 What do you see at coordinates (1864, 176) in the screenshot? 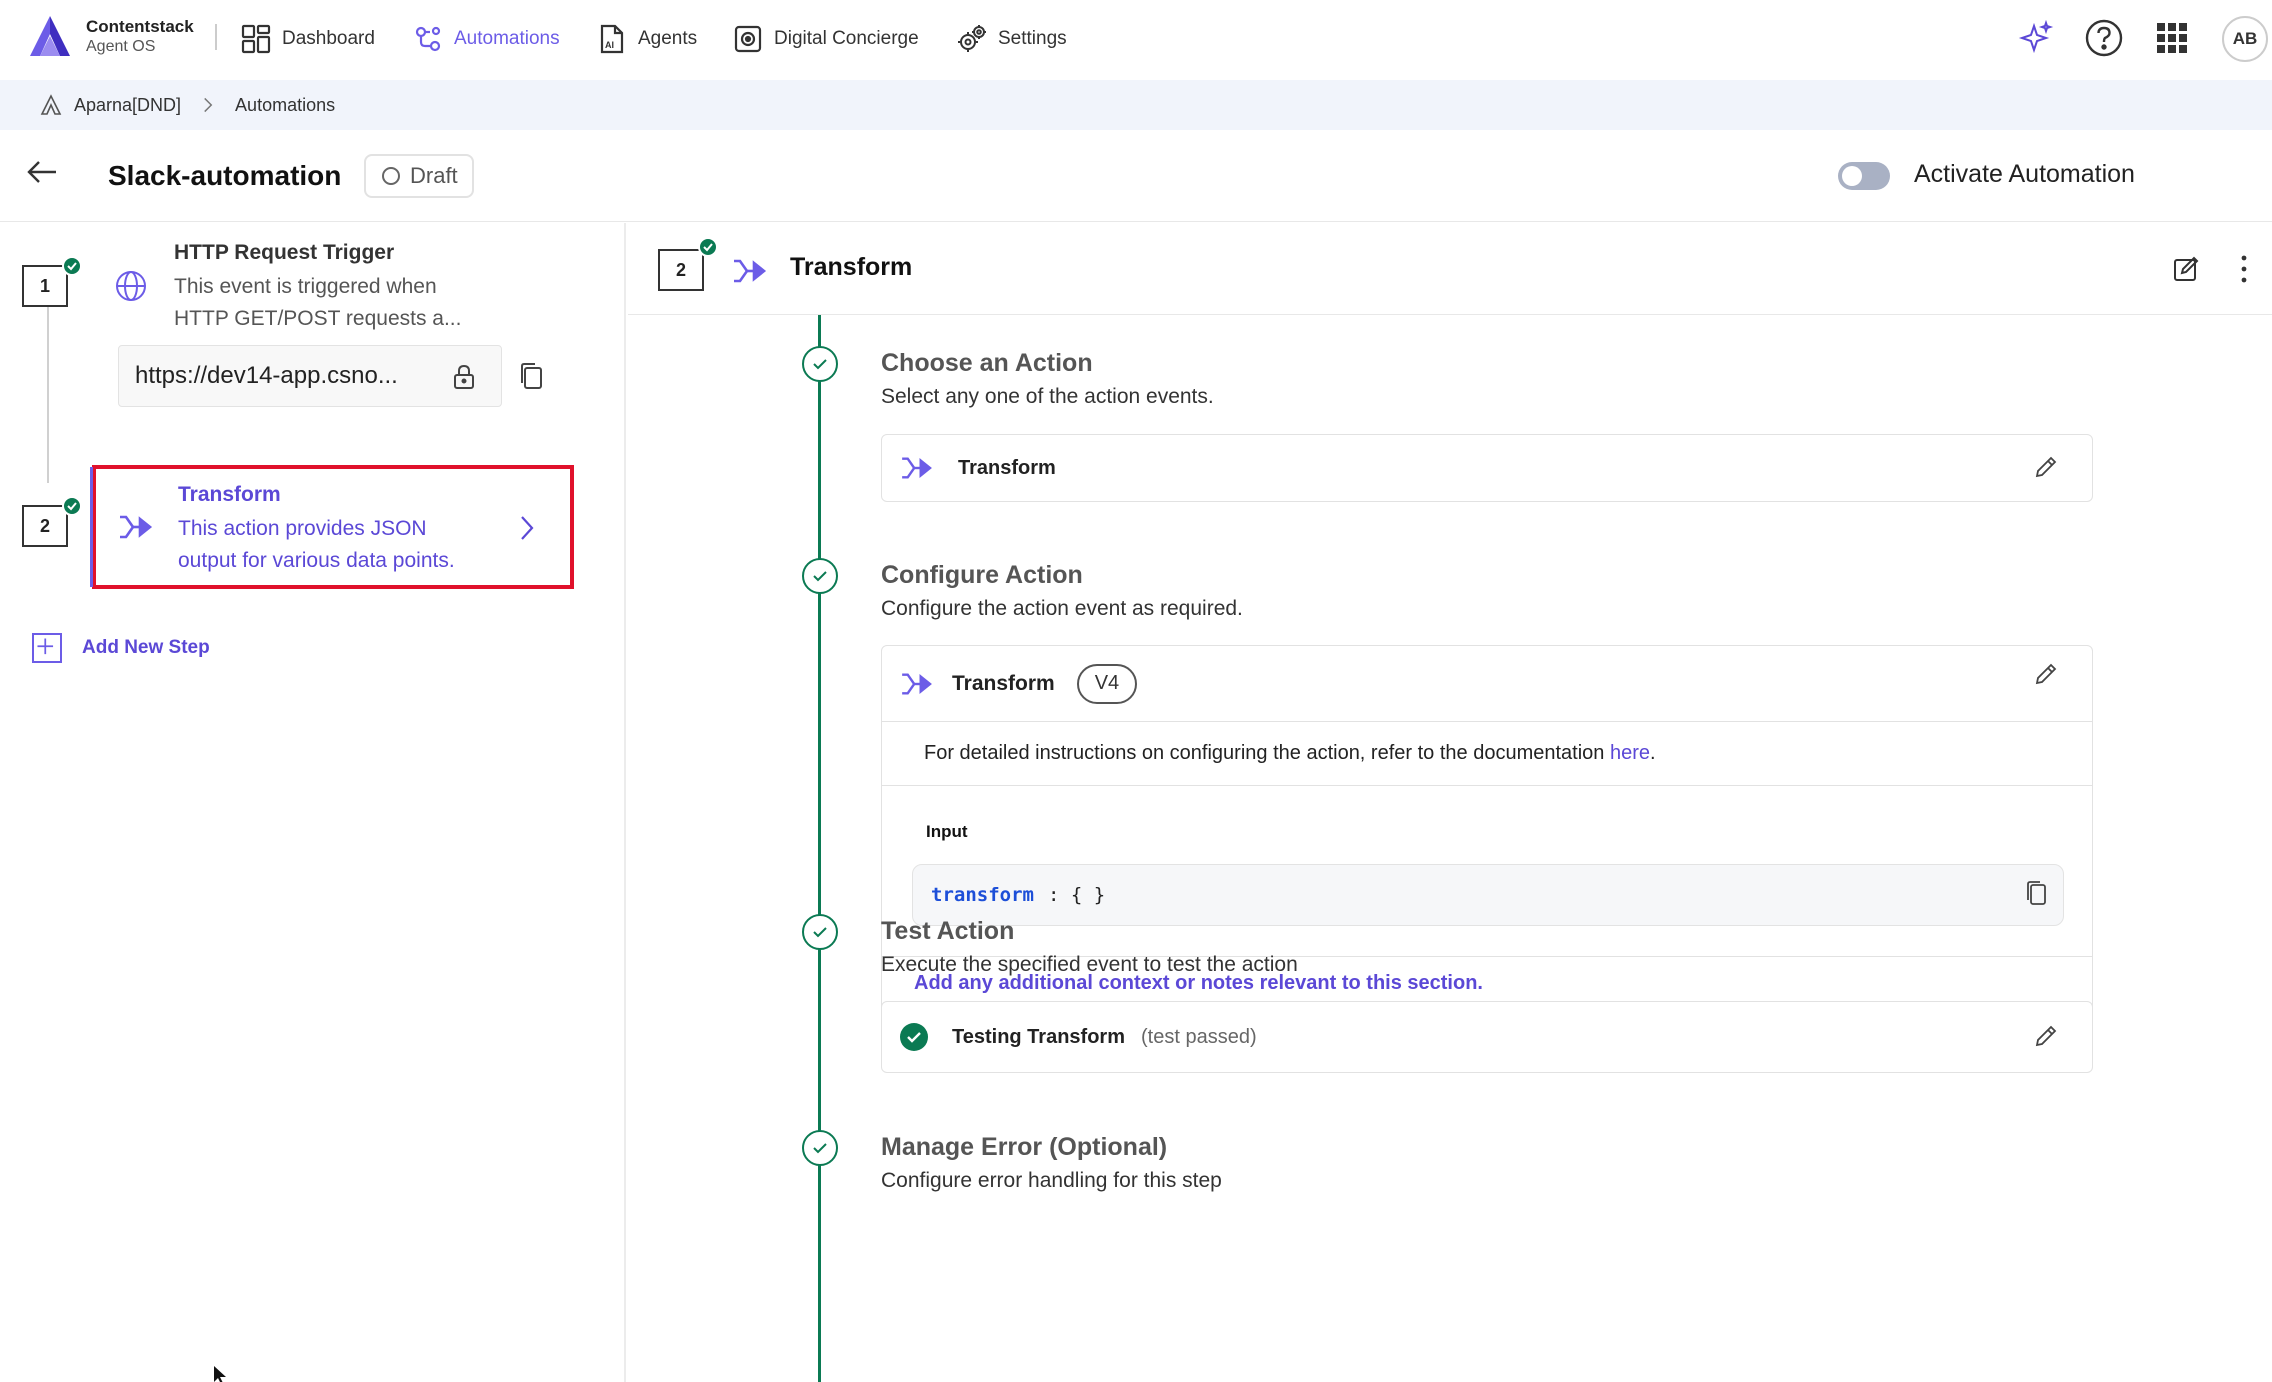
I see `activate-automation-toggle` at bounding box center [1864, 176].